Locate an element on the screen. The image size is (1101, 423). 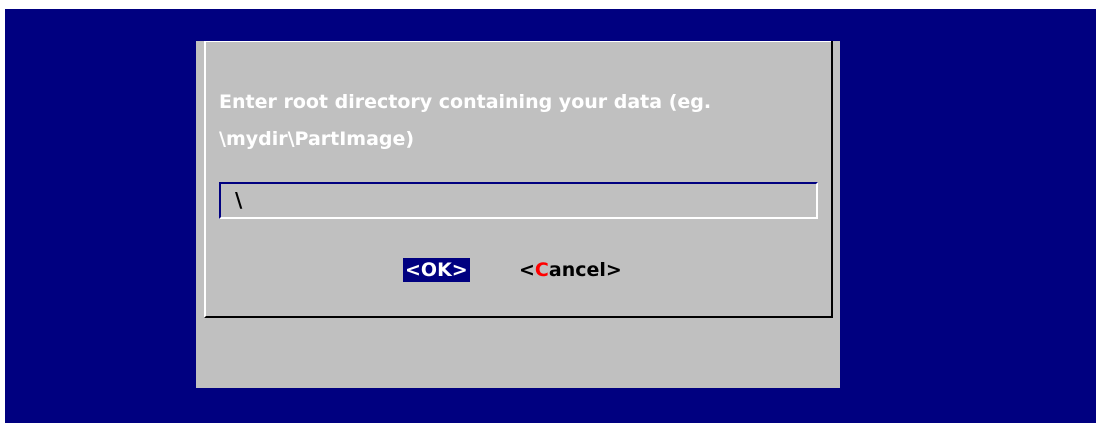
cancel-label-rest: ancel> is located at coordinates (585, 270).